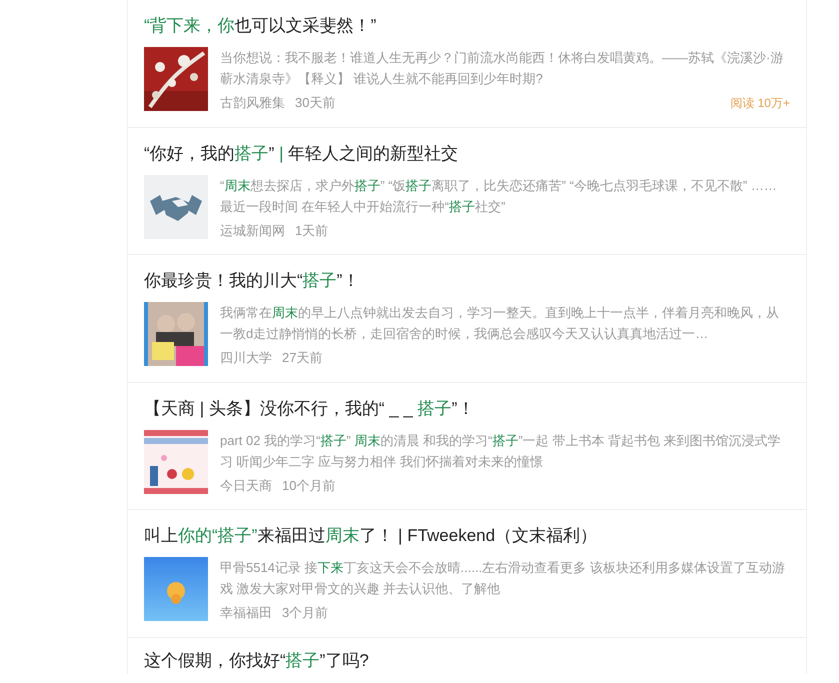 The image size is (839, 683). What do you see at coordinates (315, 103) in the screenshot?
I see `publish-time: 30天前` at bounding box center [315, 103].